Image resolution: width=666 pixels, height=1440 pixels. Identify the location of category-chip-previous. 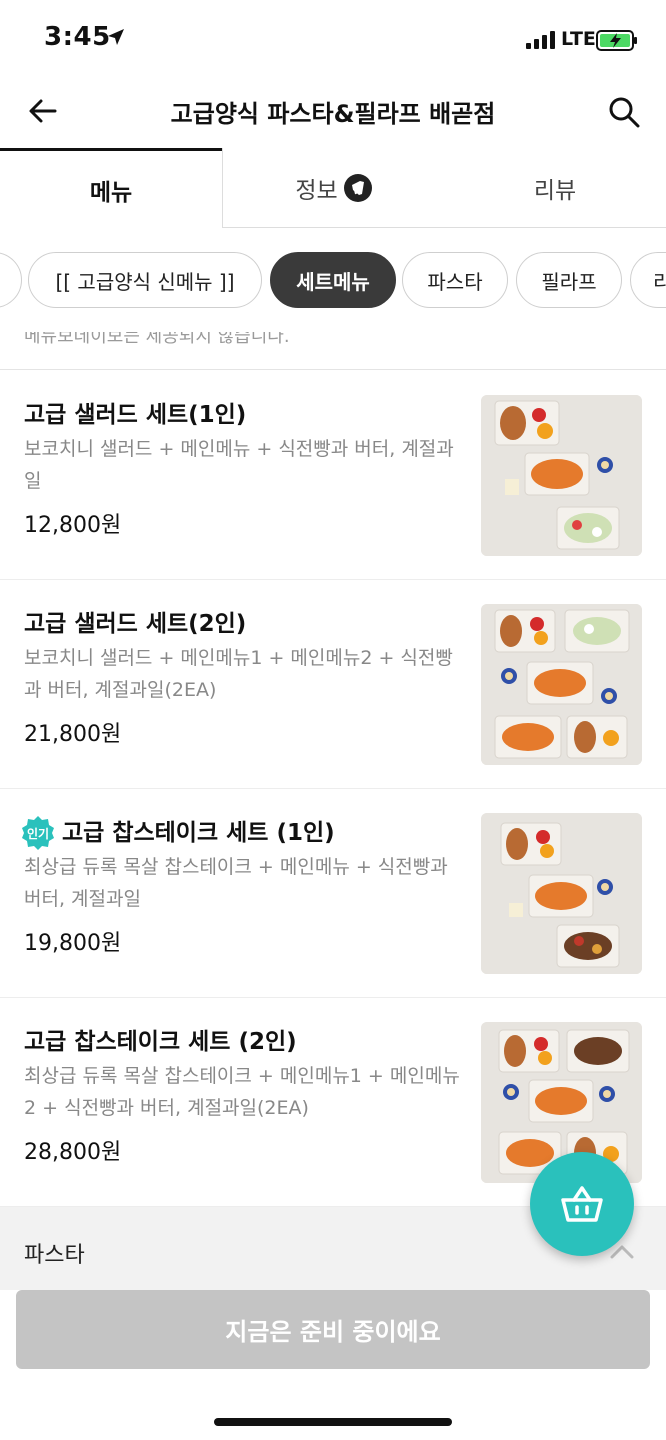
(11, 280).